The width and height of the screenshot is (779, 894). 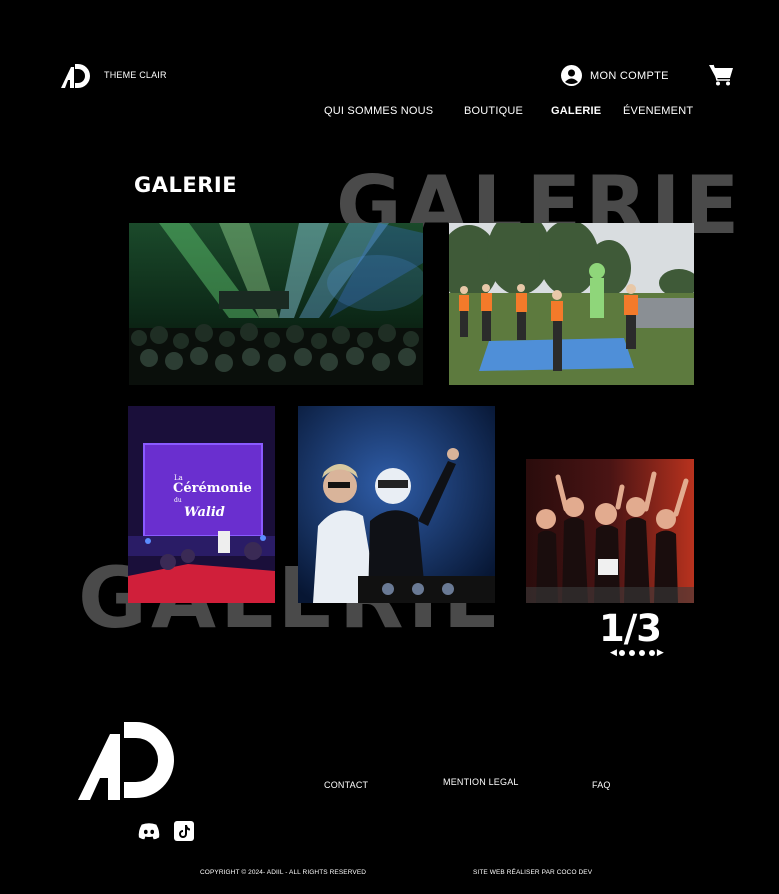 I want to click on theme-toggle: THEME CLAIR, so click(x=135, y=75).